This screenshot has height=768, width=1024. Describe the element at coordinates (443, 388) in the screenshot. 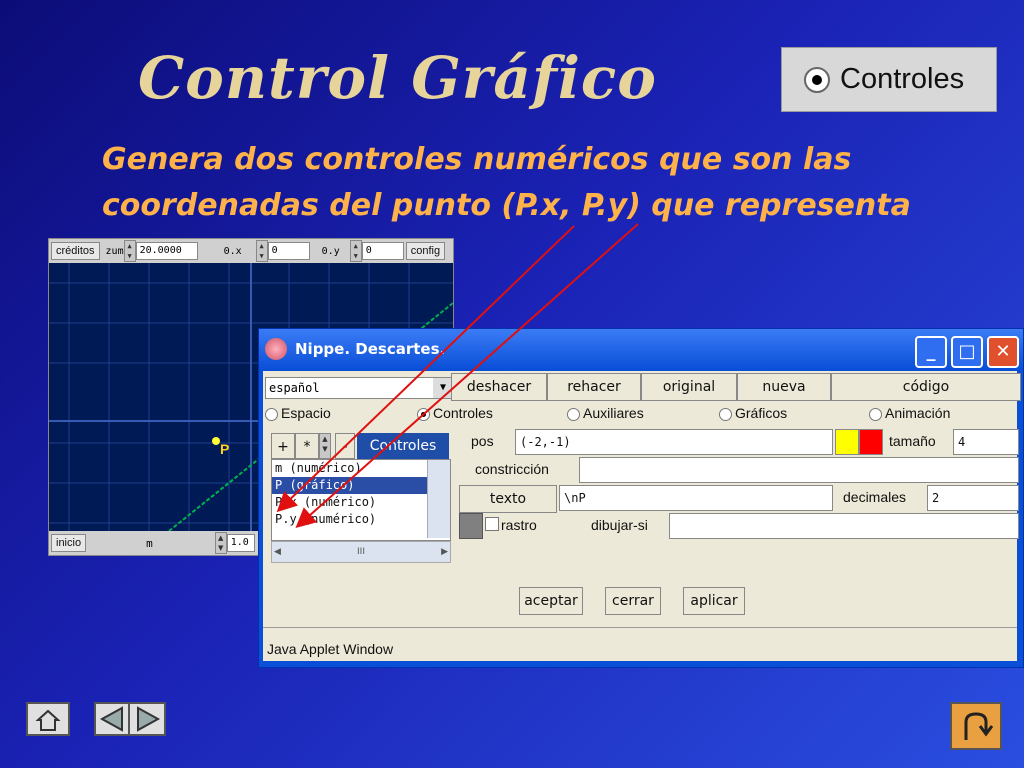

I see `chevron-down-icon: ▼` at that location.